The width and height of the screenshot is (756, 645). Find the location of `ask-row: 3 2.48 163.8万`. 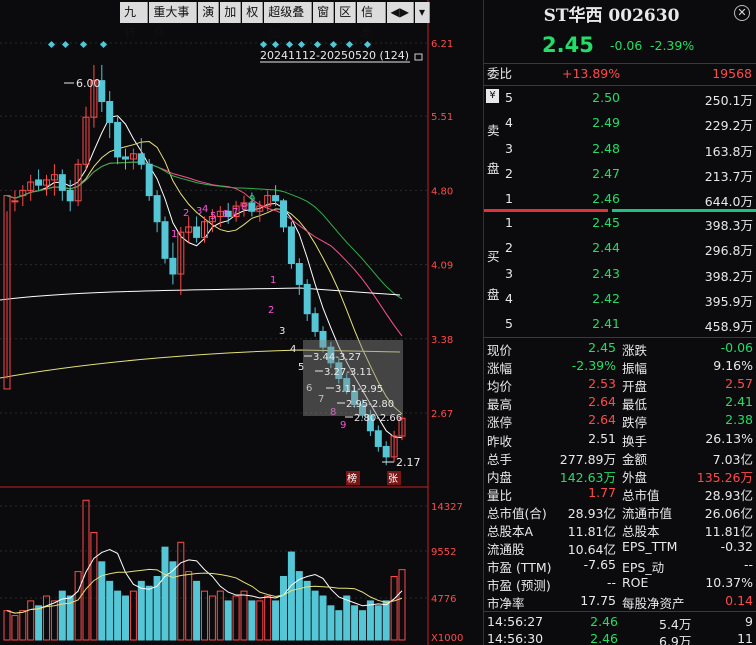

ask-row: 3 2.48 163.8万 is located at coordinates (620, 150).